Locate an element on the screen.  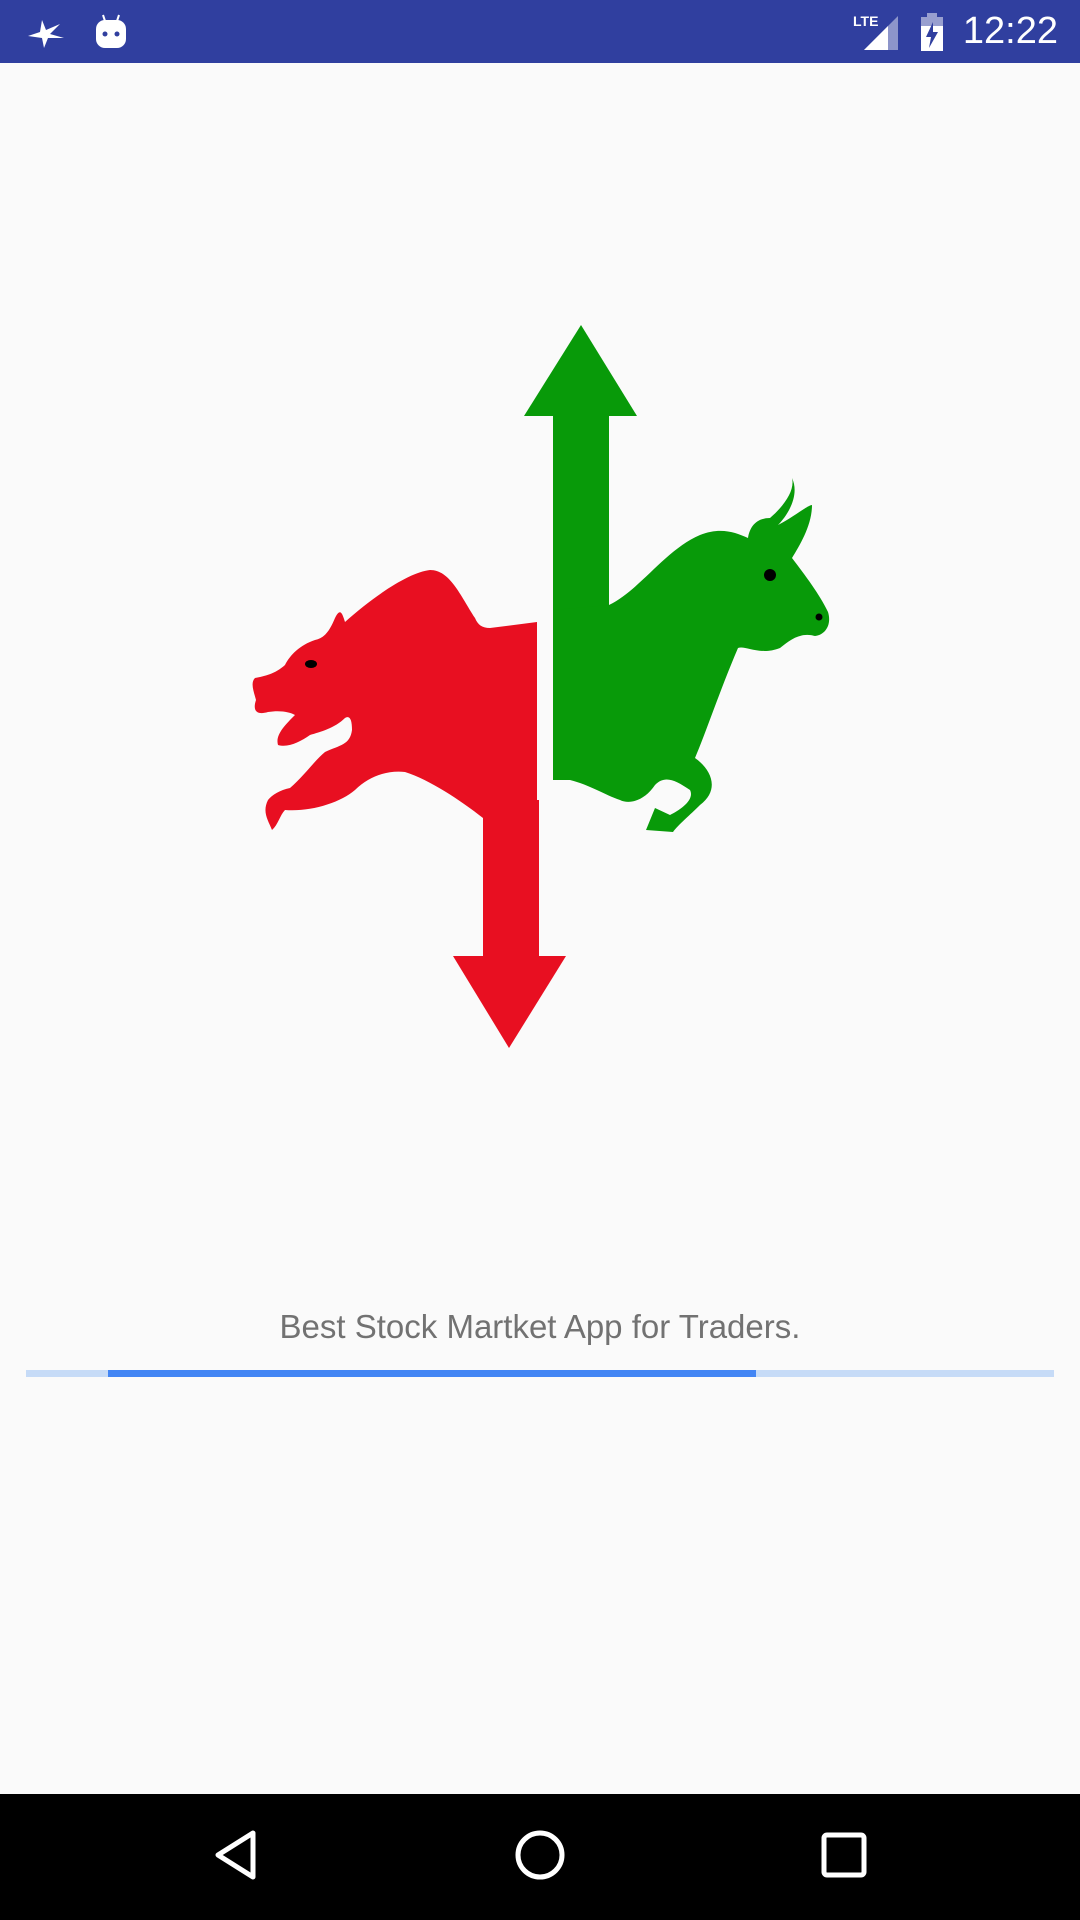
clock: 12:22 is located at coordinates (1010, 31).